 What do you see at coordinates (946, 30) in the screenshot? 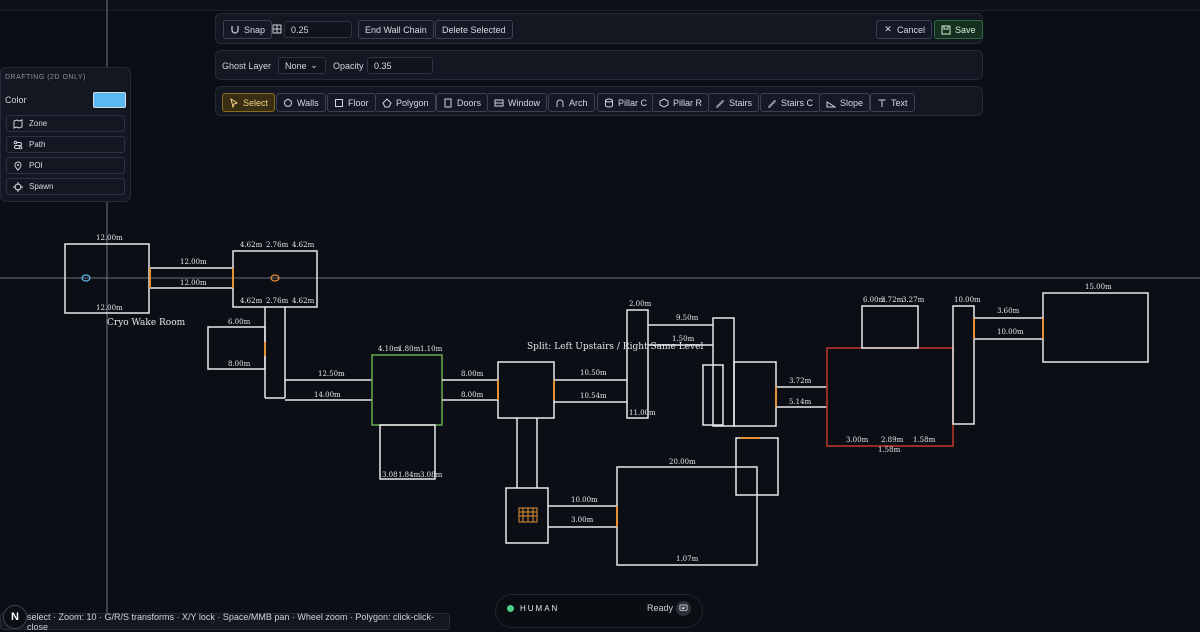
I see `floppy-icon` at bounding box center [946, 30].